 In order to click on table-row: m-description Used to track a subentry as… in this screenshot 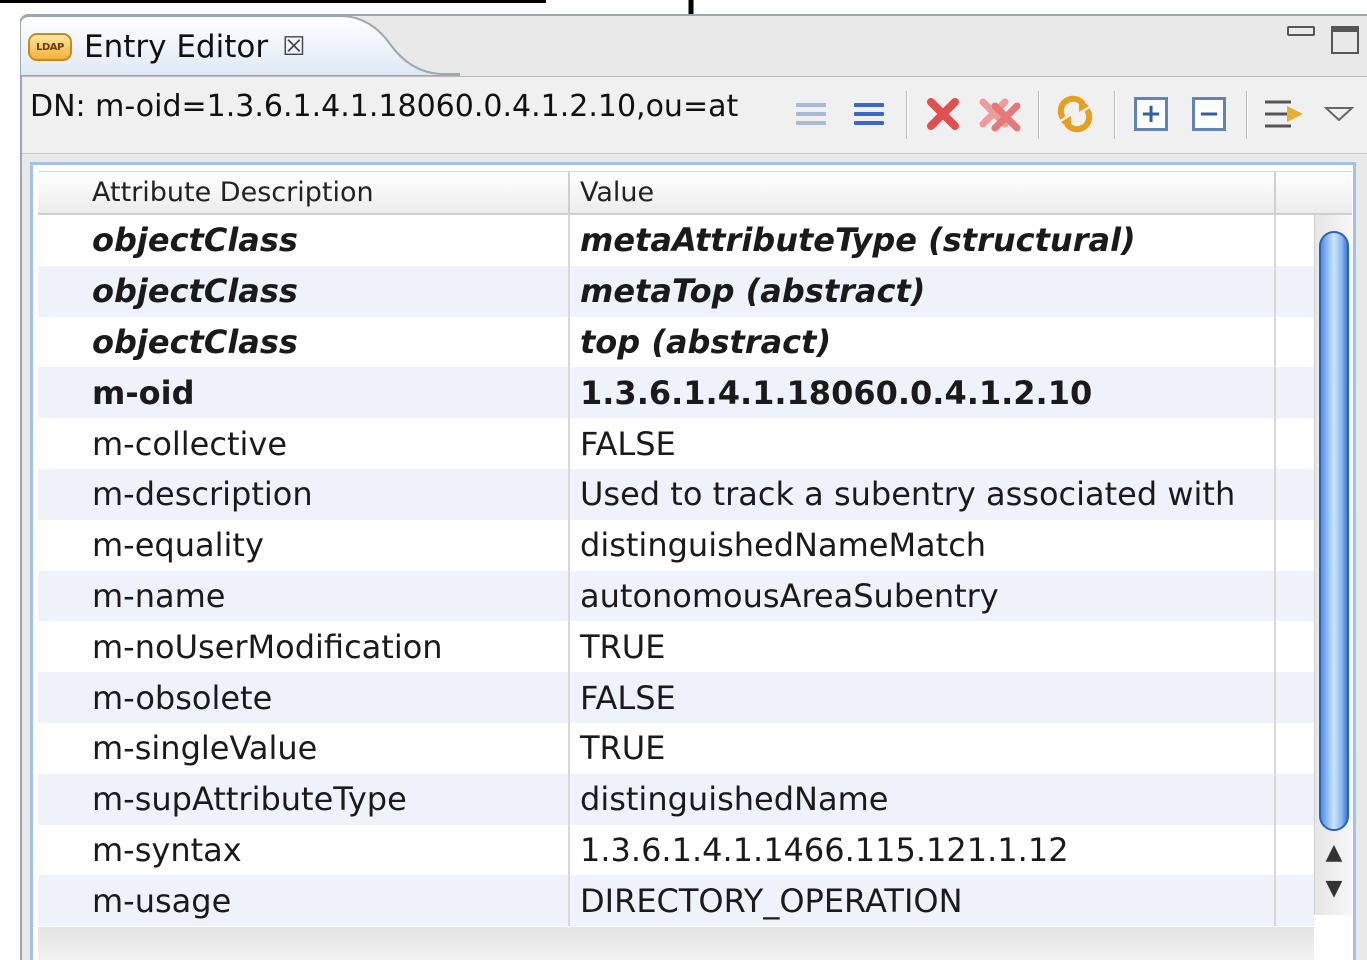, I will do `click(676, 494)`.